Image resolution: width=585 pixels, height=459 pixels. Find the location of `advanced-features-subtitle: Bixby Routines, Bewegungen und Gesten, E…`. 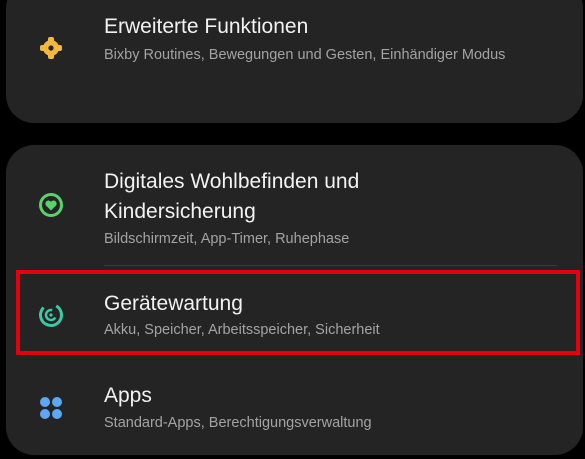

advanced-features-subtitle: Bixby Routines, Bewegungen und Gesten, E… is located at coordinates (305, 55).